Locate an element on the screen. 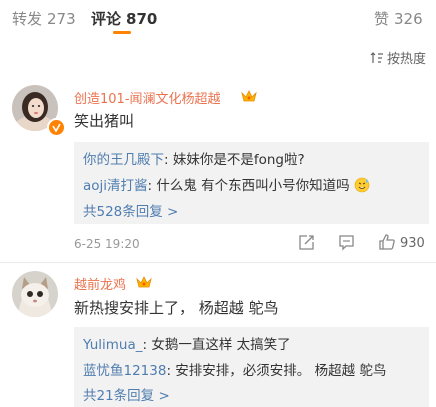 The height and width of the screenshot is (407, 436). tab-repost: 转发 273 is located at coordinates (44, 18).